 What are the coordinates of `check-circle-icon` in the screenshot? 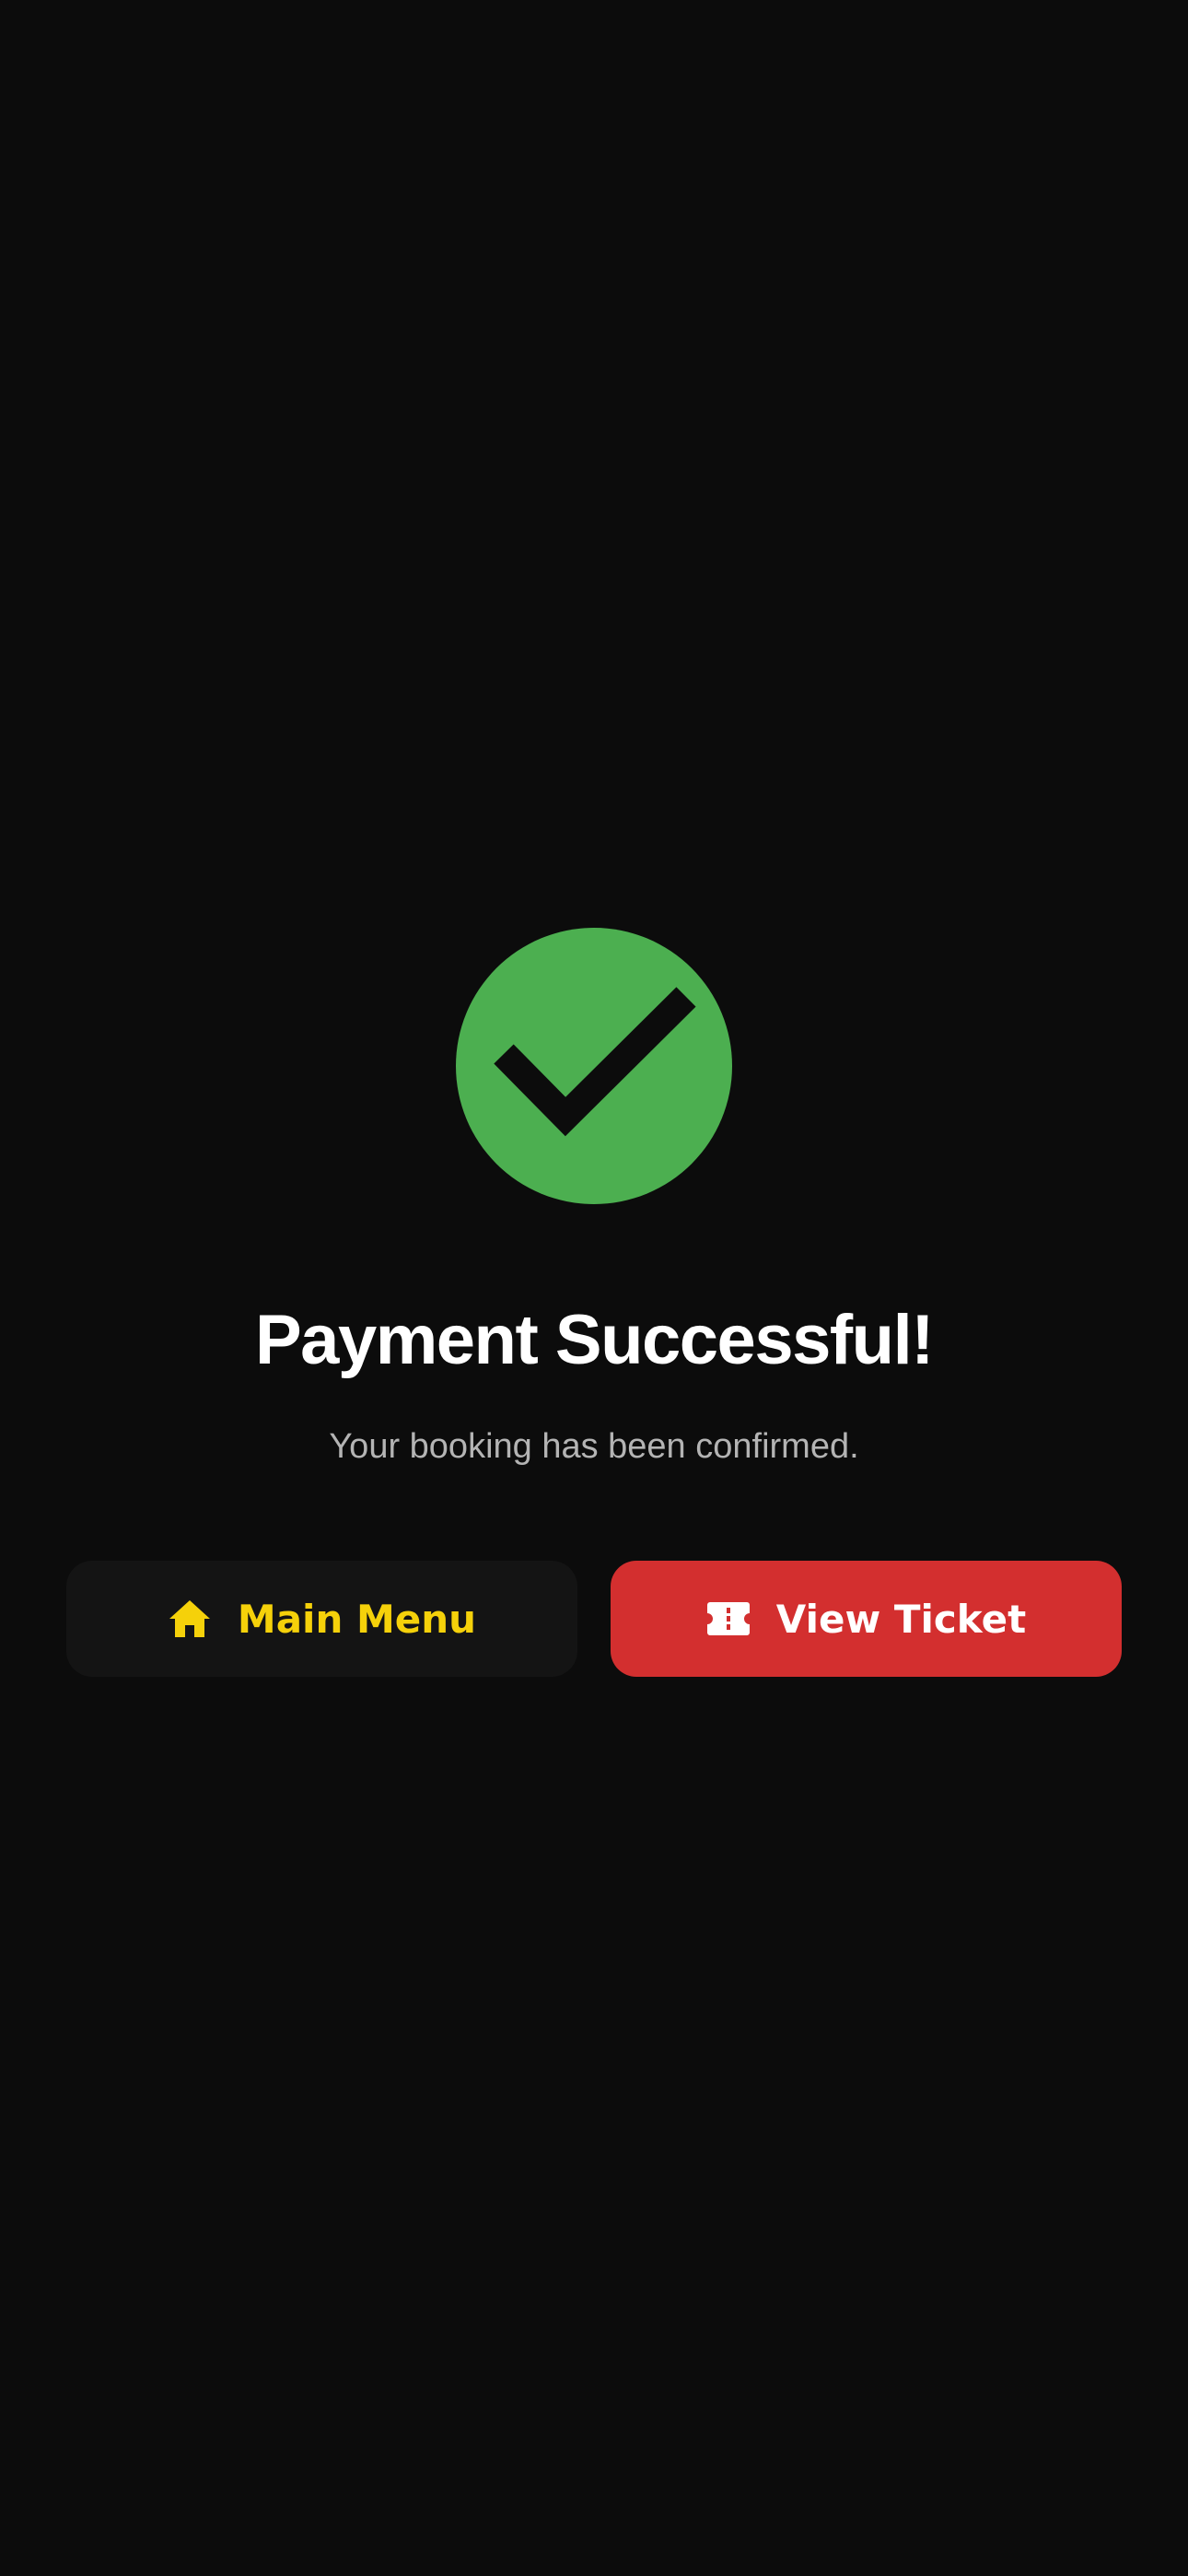 It's located at (594, 1066).